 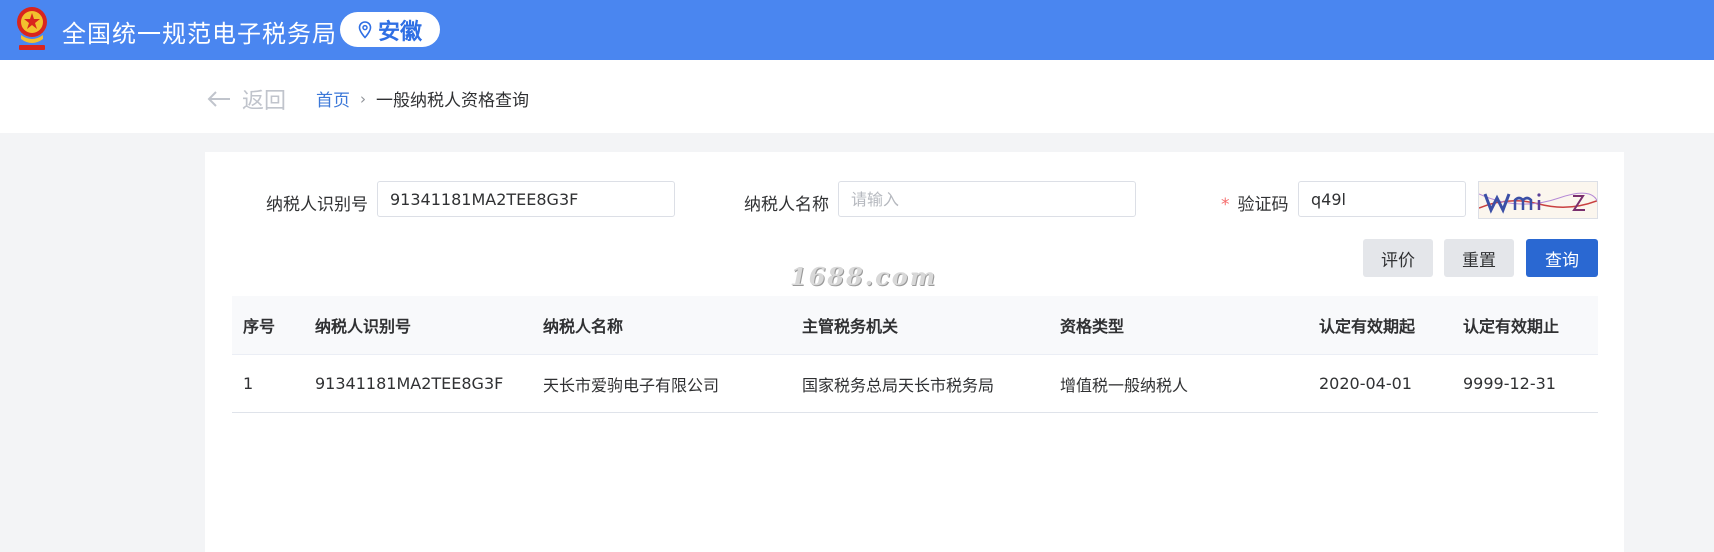 I want to click on tax-emblem-icon, so click(x=32, y=28).